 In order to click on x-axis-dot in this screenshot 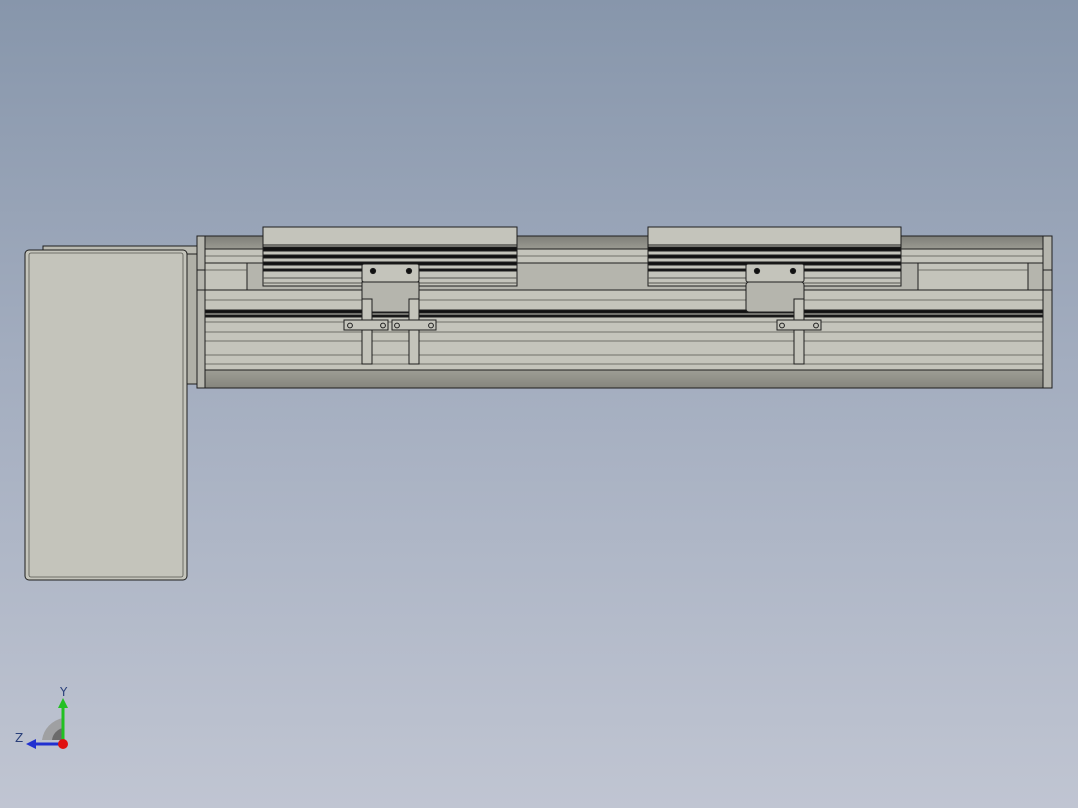, I will do `click(63, 744)`.